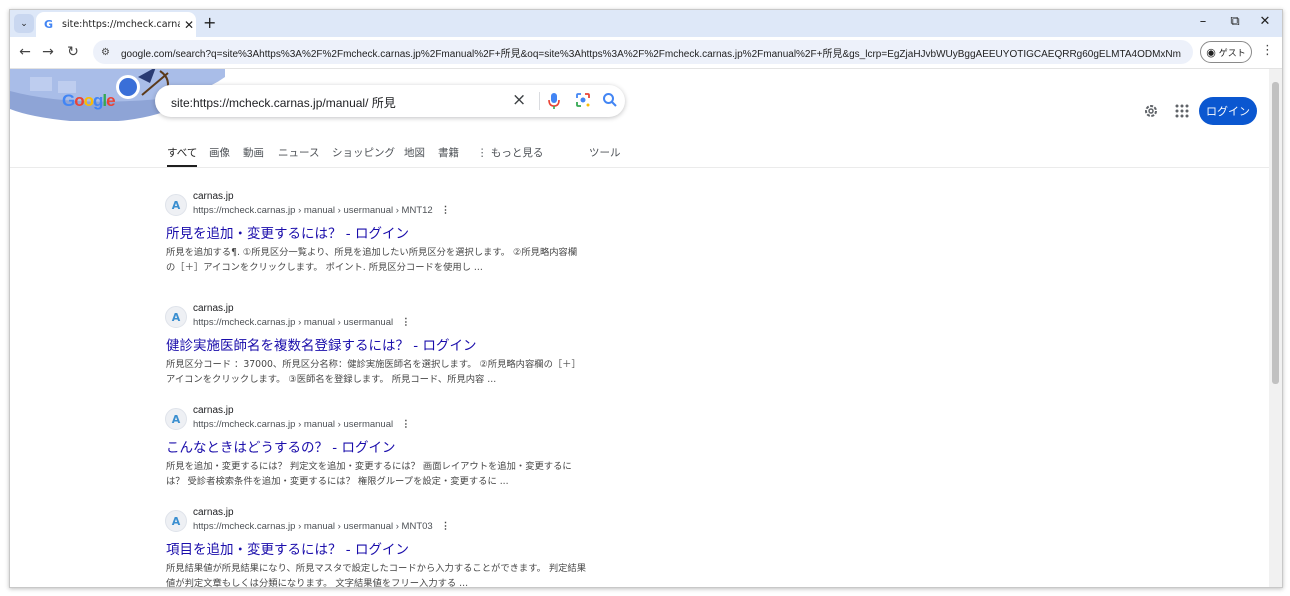 The height and width of the screenshot is (596, 1290). Describe the element at coordinates (610, 102) in the screenshot. I see `search-icon` at that location.